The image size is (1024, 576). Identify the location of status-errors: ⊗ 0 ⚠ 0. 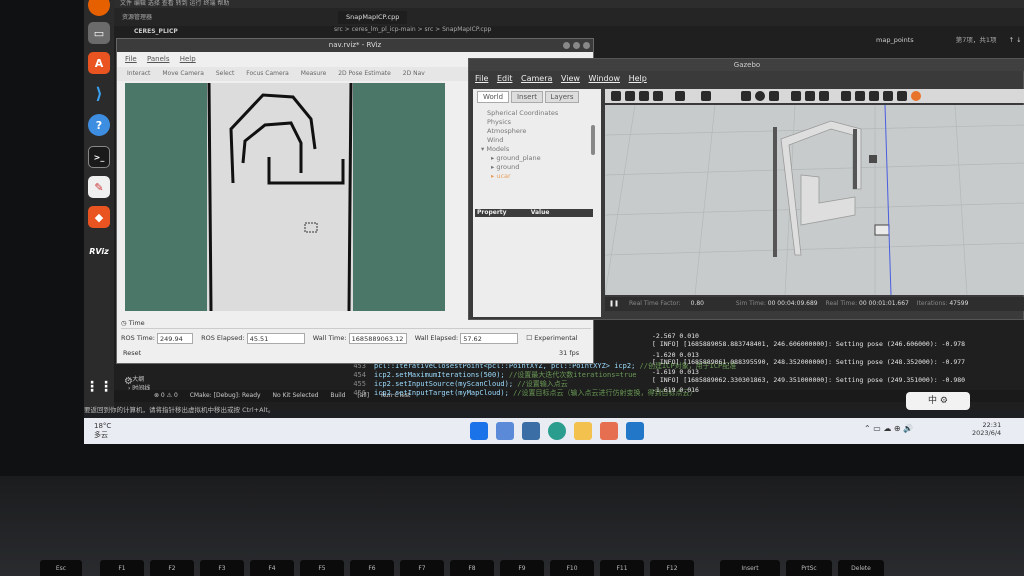
(166, 395).